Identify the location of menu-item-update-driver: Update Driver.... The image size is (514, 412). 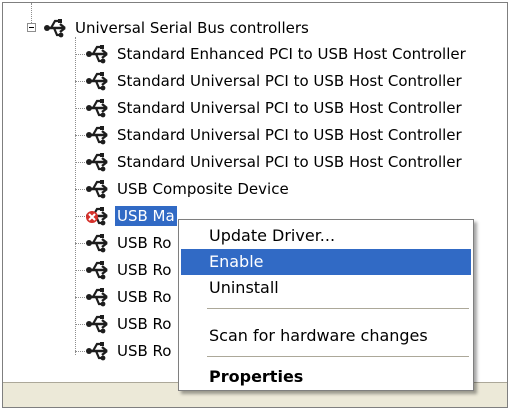
(326, 236).